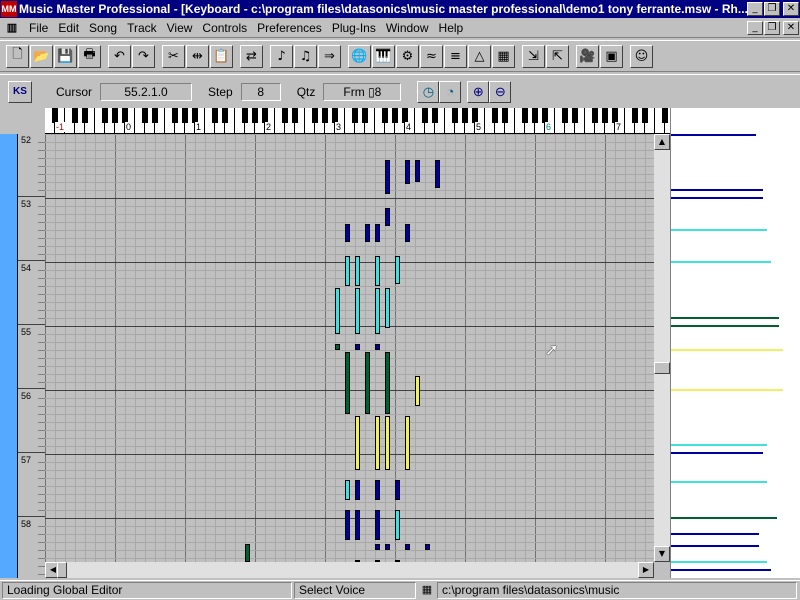 Image resolution: width=800 pixels, height=600 pixels. I want to click on doc-close-button: ✕, so click(791, 27).